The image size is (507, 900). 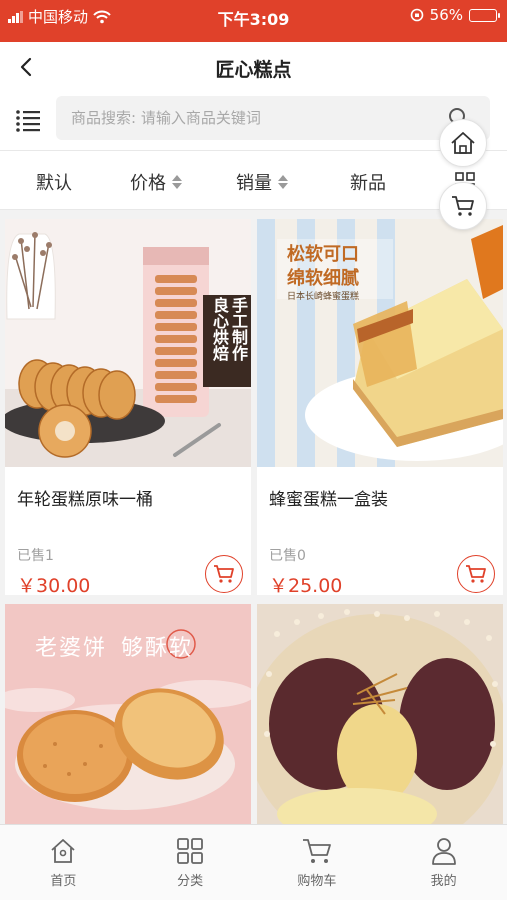 I want to click on image-caption-line: 绵软细腻, so click(x=323, y=278).